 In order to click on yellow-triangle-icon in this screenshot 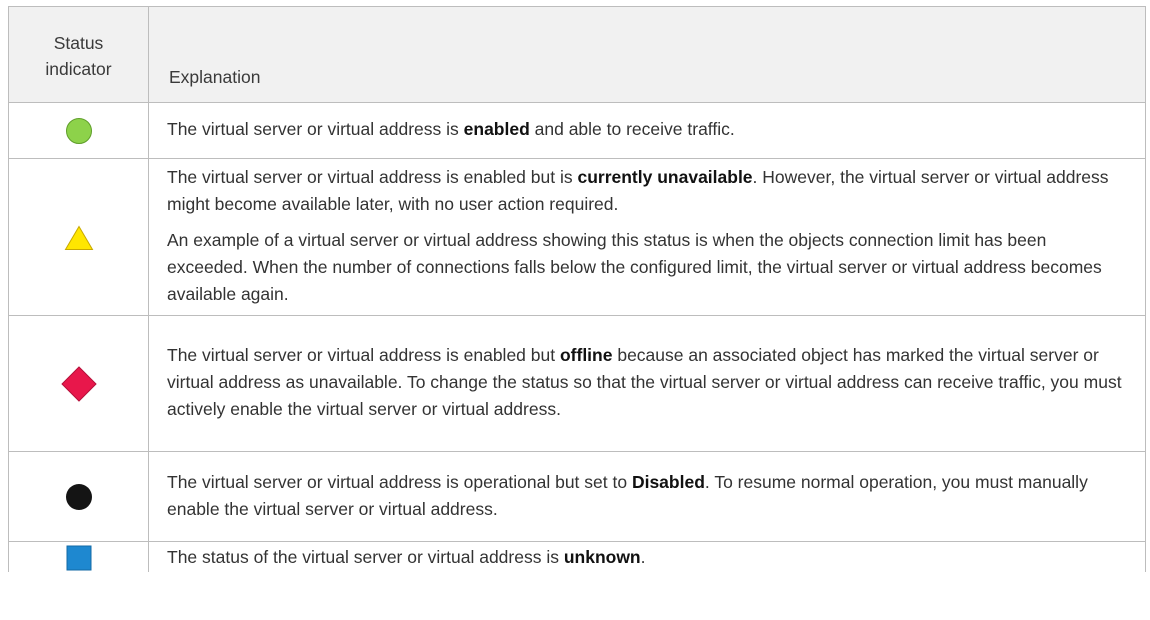, I will do `click(79, 238)`.